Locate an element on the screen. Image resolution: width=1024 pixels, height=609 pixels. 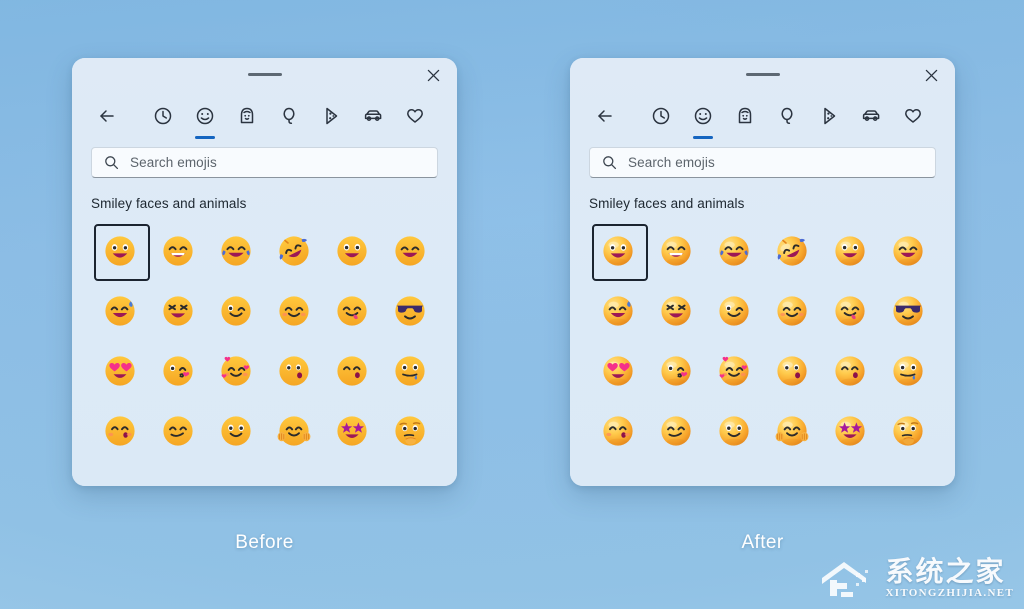
slightly-smiling-face-icon is located at coordinates (734, 431).